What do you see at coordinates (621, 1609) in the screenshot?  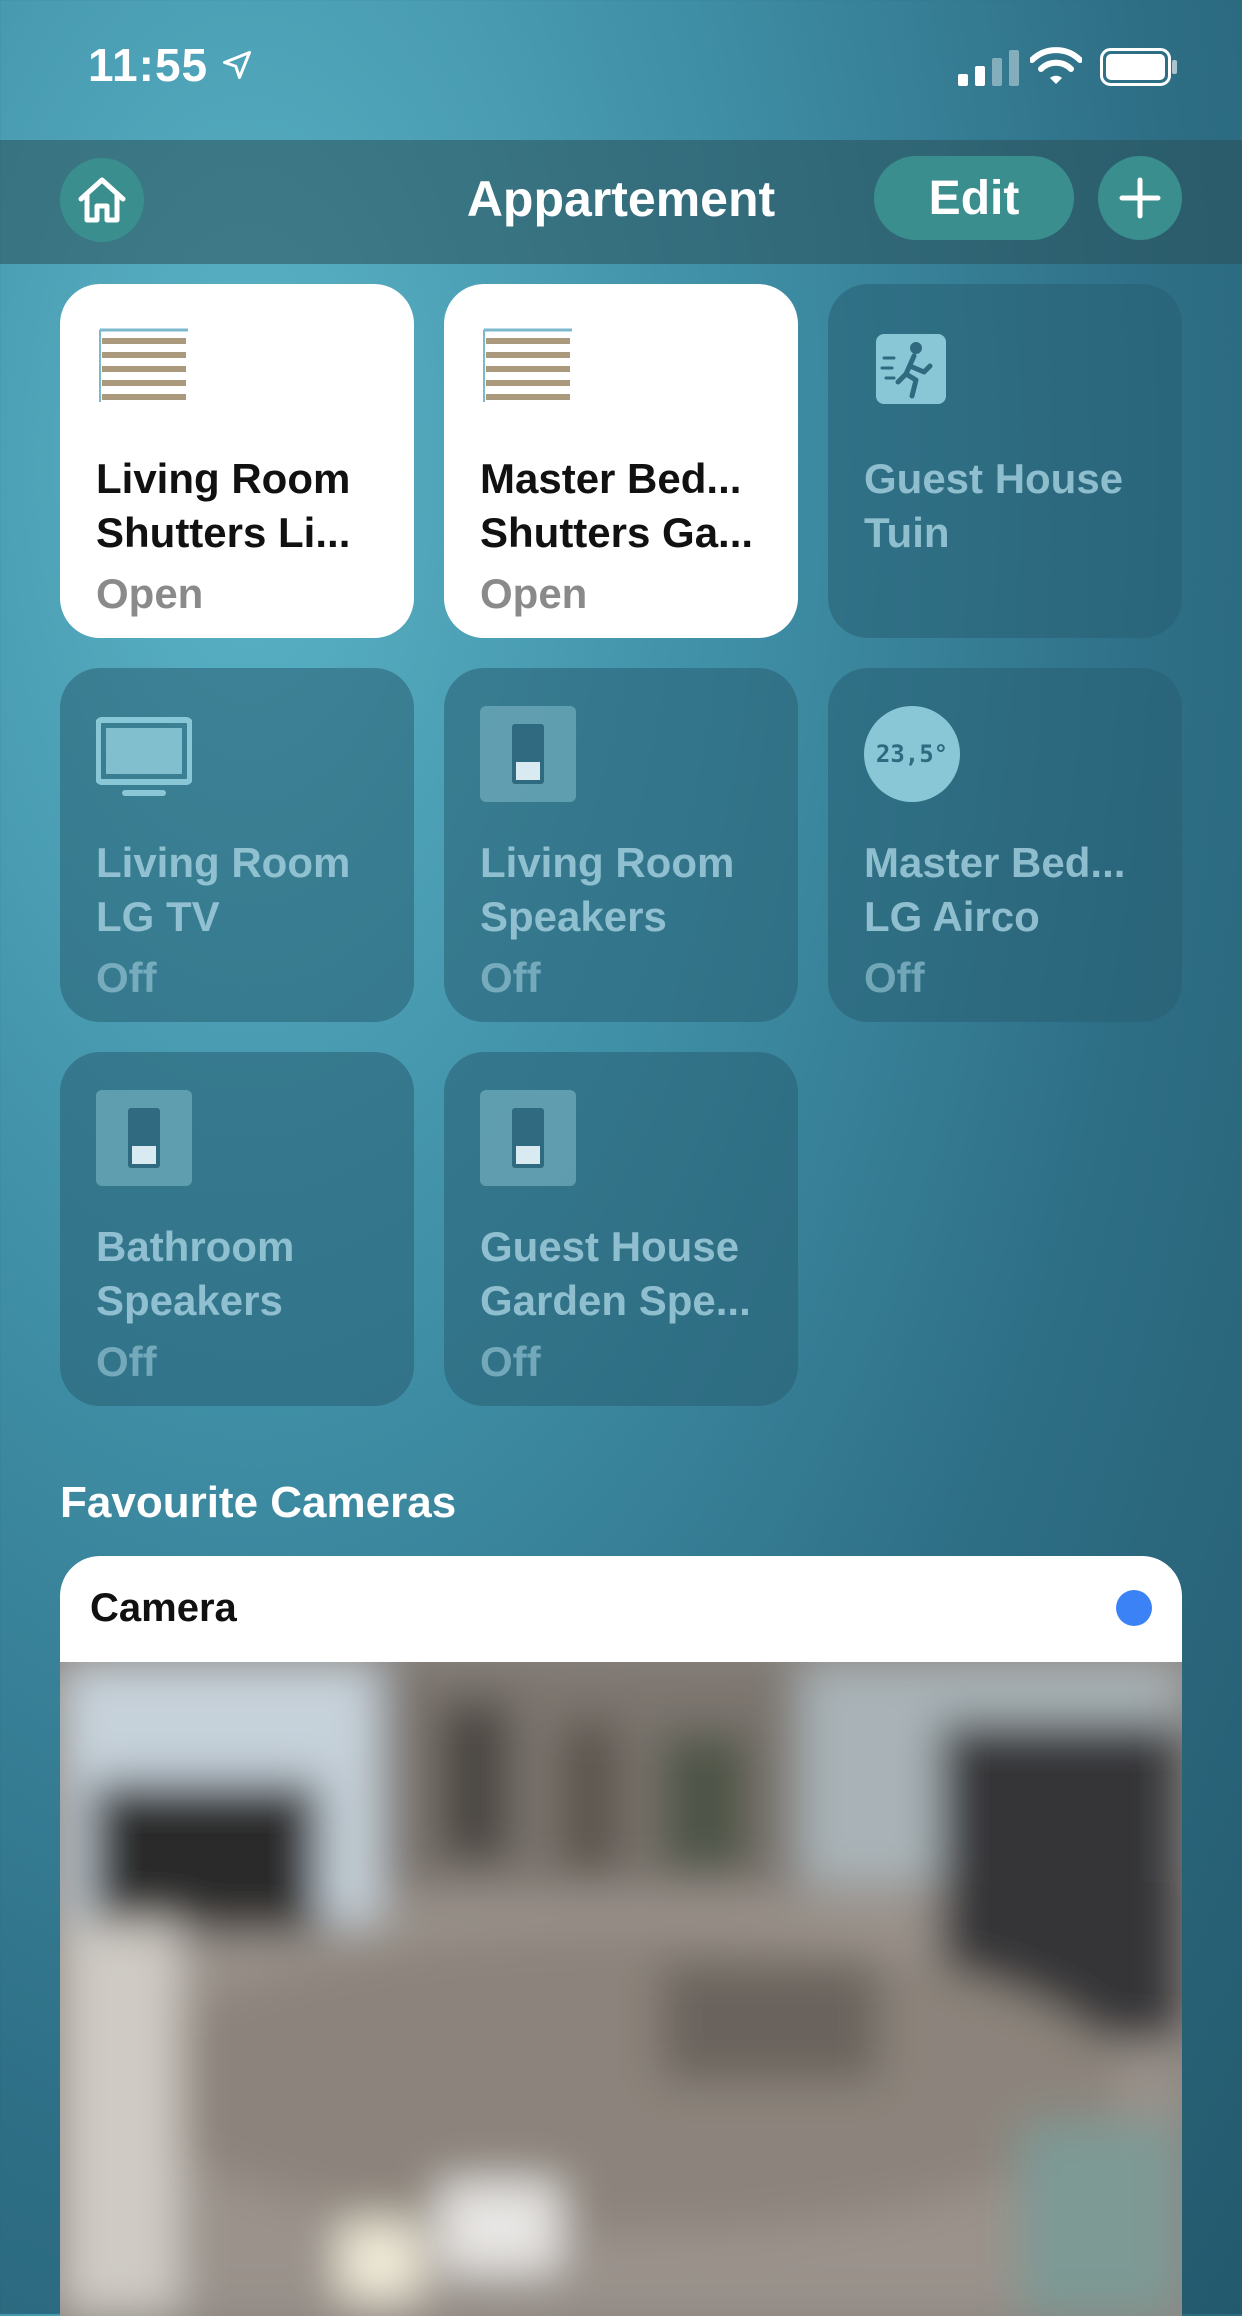 I see `camera-header: Camera` at bounding box center [621, 1609].